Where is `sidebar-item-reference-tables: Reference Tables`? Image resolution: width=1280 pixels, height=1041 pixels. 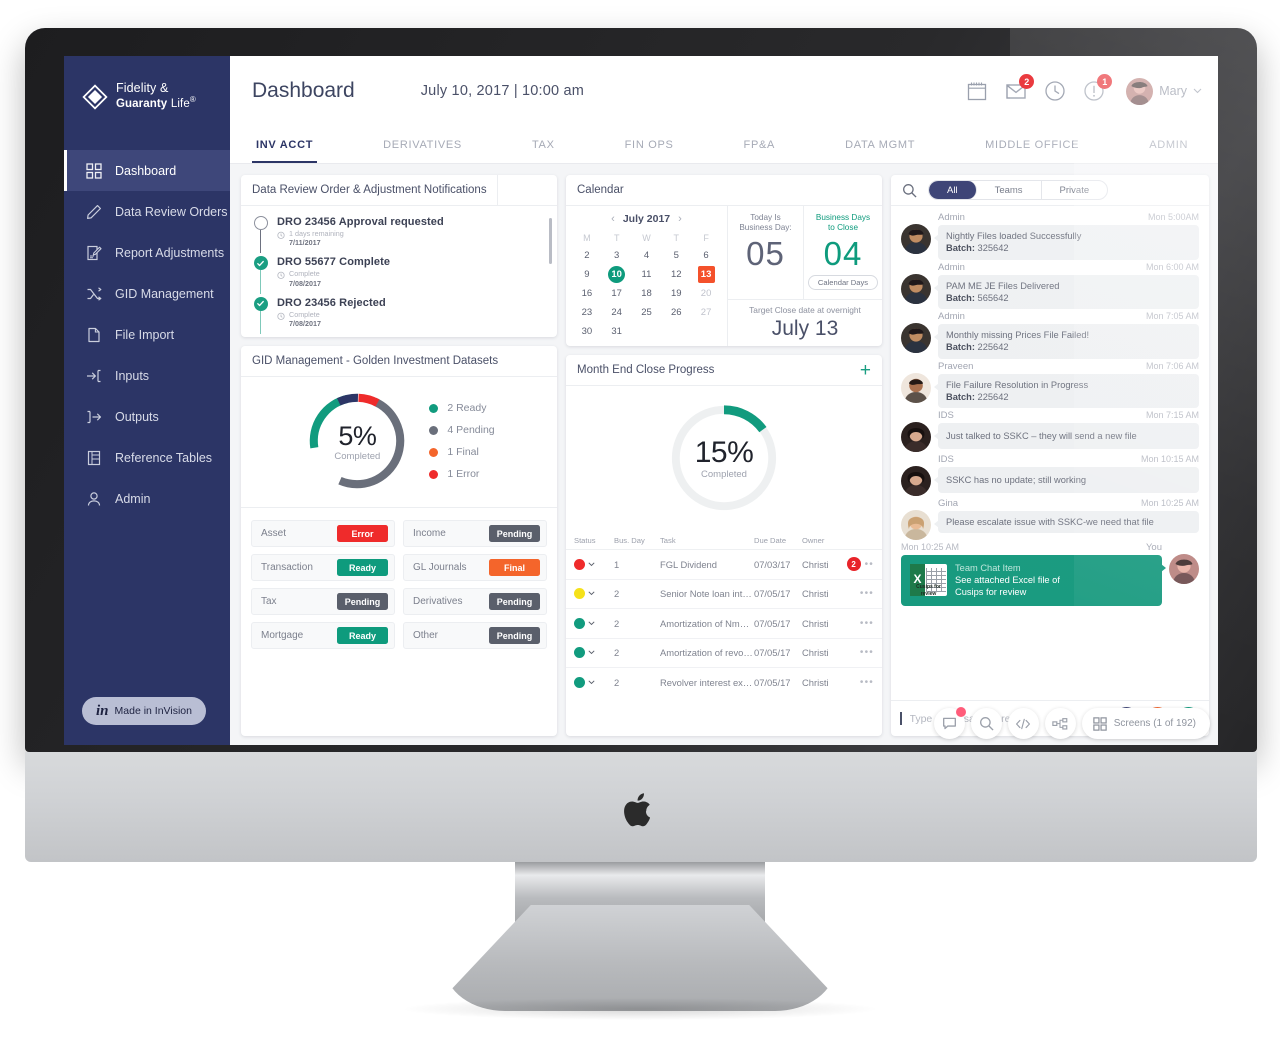
sidebar-item-reference-tables: Reference Tables is located at coordinates (147, 457).